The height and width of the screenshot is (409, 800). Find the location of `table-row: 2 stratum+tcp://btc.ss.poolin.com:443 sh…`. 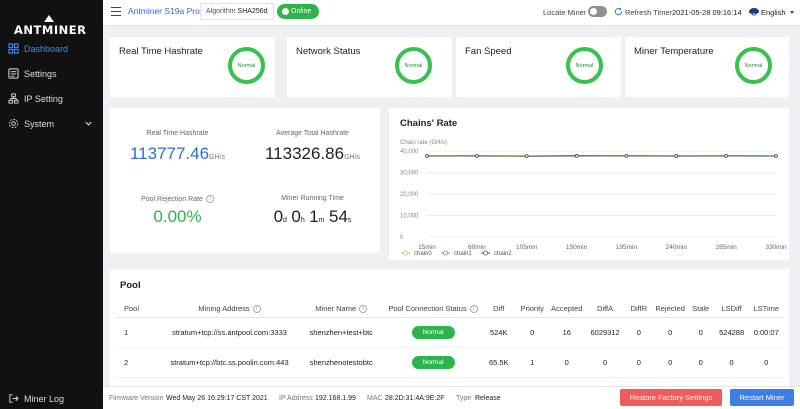

table-row: 2 stratum+tcp://btc.ss.poolin.com:443 sh… is located at coordinates (449, 362).